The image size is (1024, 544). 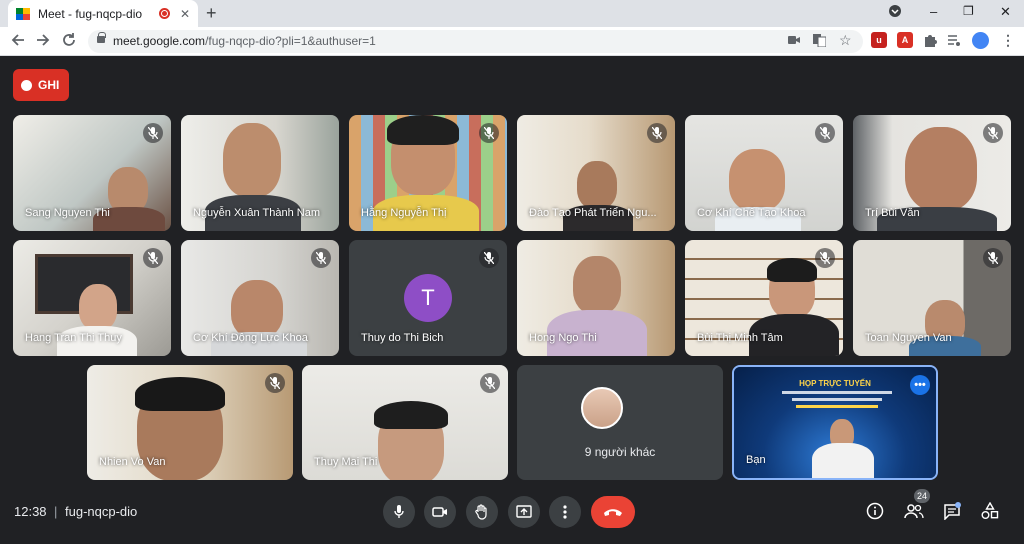 What do you see at coordinates (932, 173) in the screenshot?
I see `participant-tile: Trí Bùi Văn` at bounding box center [932, 173].